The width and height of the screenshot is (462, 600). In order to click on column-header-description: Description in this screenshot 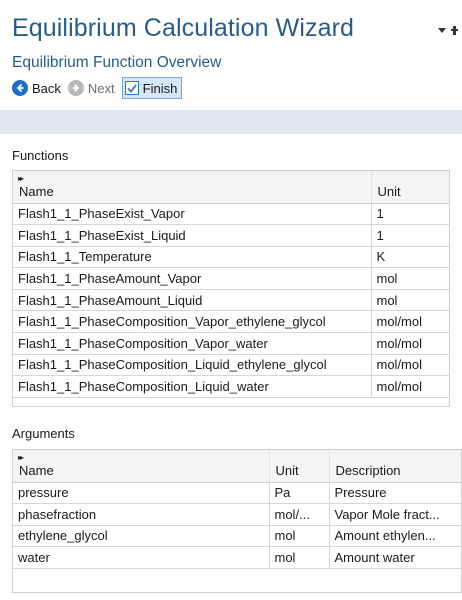, I will do `click(394, 466)`.